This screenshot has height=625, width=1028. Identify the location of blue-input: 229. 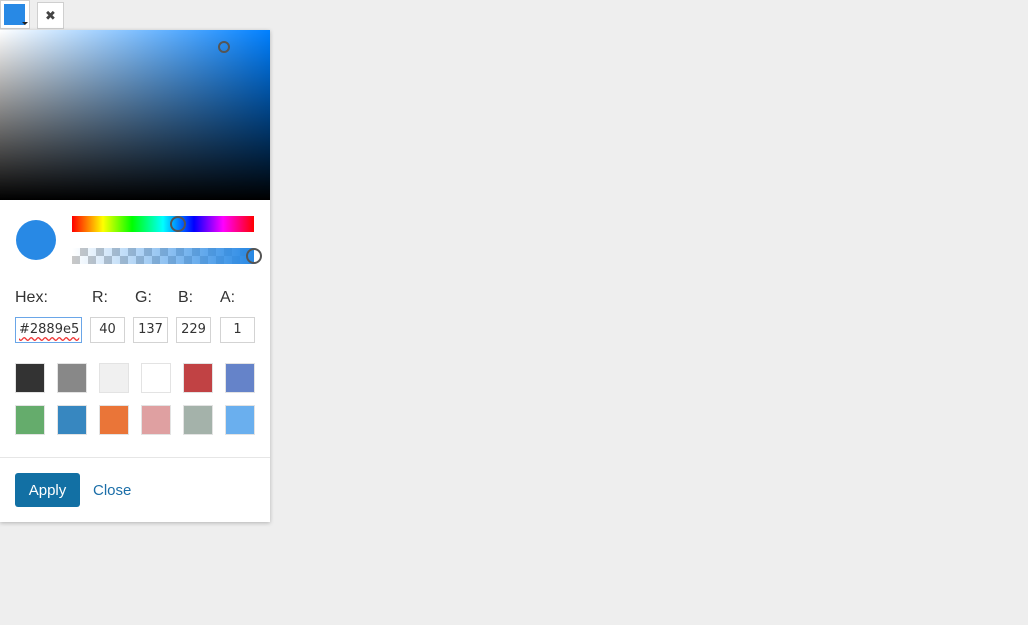
(193, 330).